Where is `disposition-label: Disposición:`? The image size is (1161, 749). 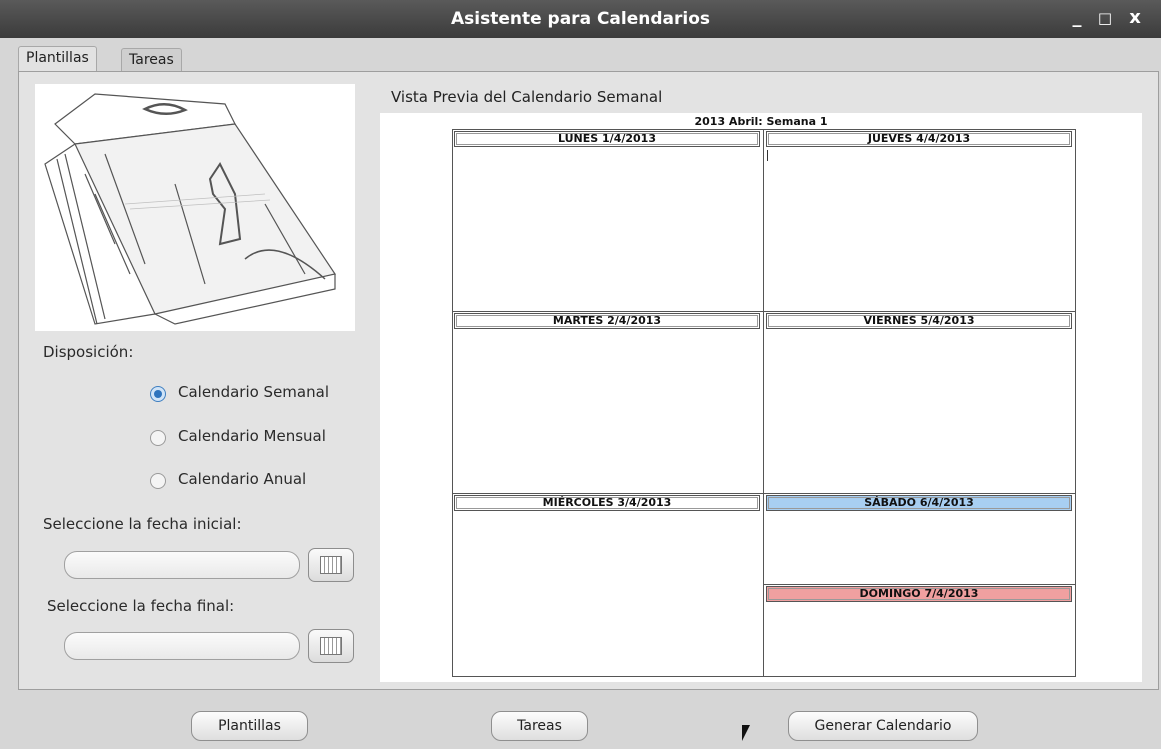 disposition-label: Disposición: is located at coordinates (88, 352).